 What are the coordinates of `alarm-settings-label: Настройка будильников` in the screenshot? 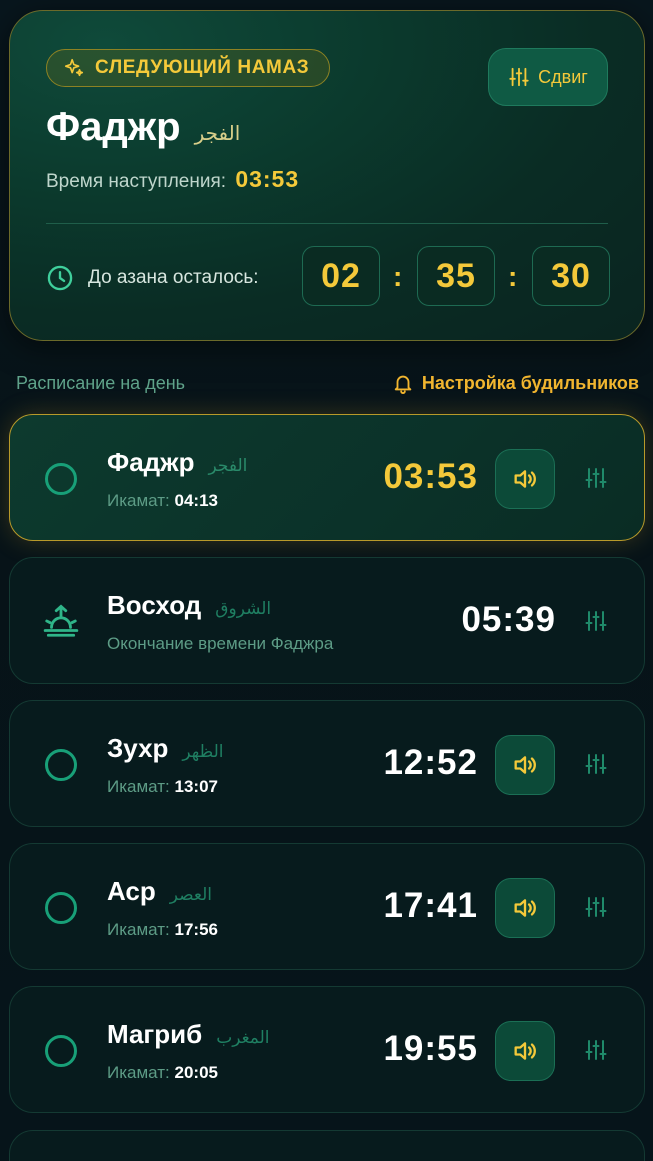 It's located at (530, 382).